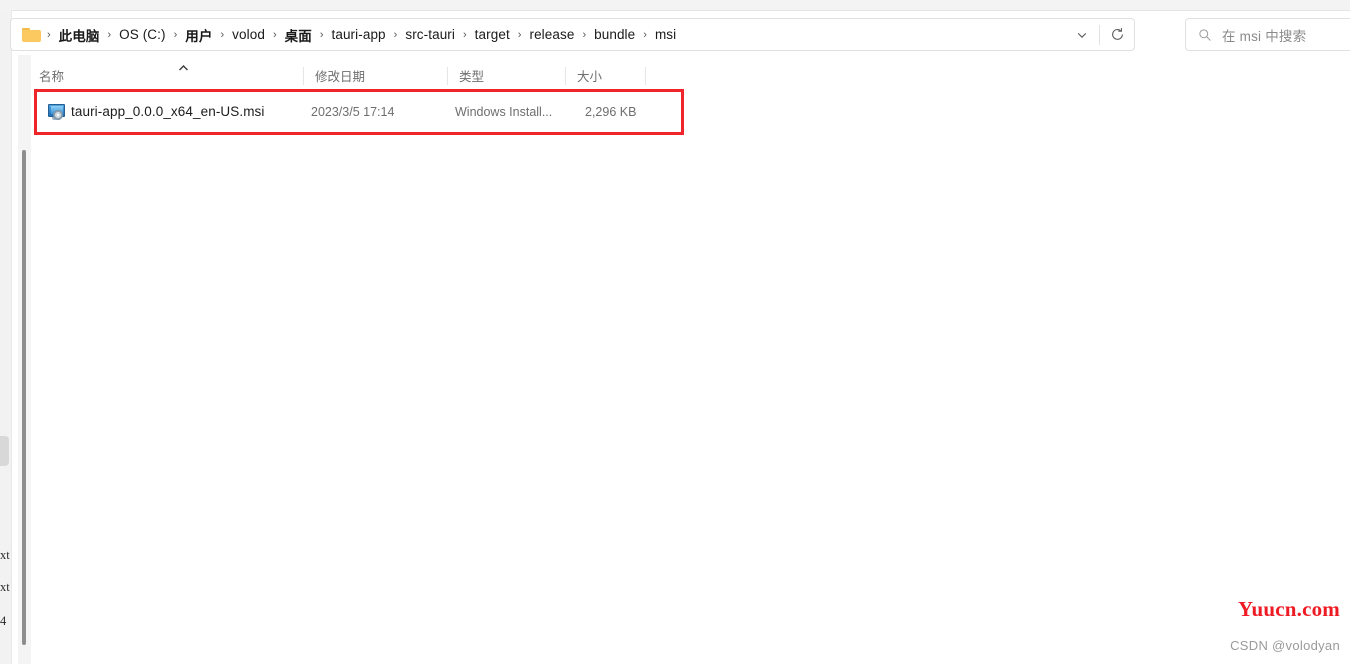  What do you see at coordinates (353, 111) in the screenshot?
I see `file-date-modified-cell: 2023/3/5 17:14` at bounding box center [353, 111].